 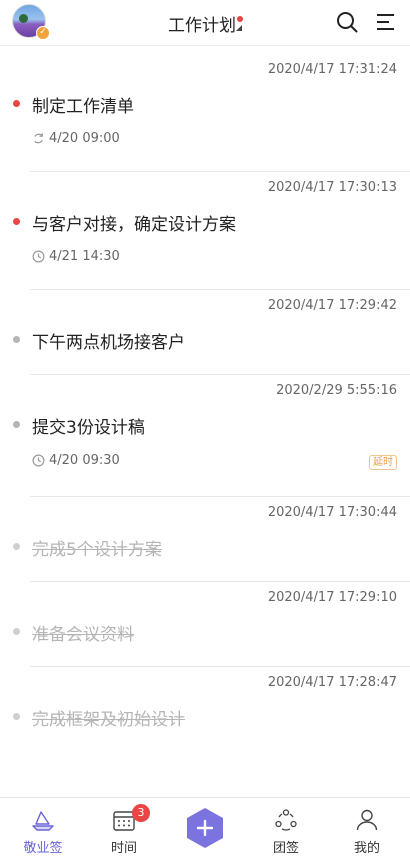 What do you see at coordinates (239, 28) in the screenshot?
I see `dropdown-triangle-icon` at bounding box center [239, 28].